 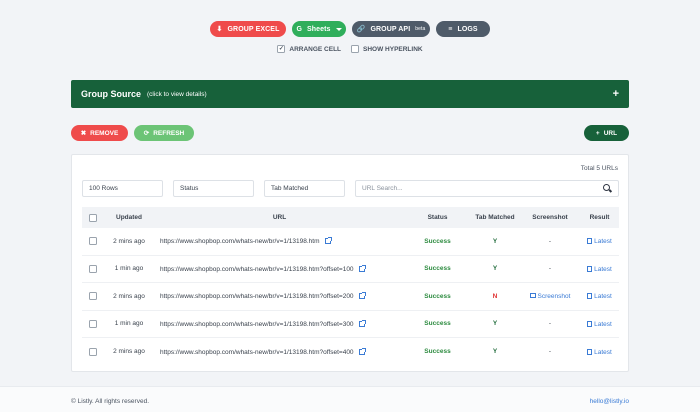 I want to click on updated-cell: 2 mins ago, so click(x=129, y=352).